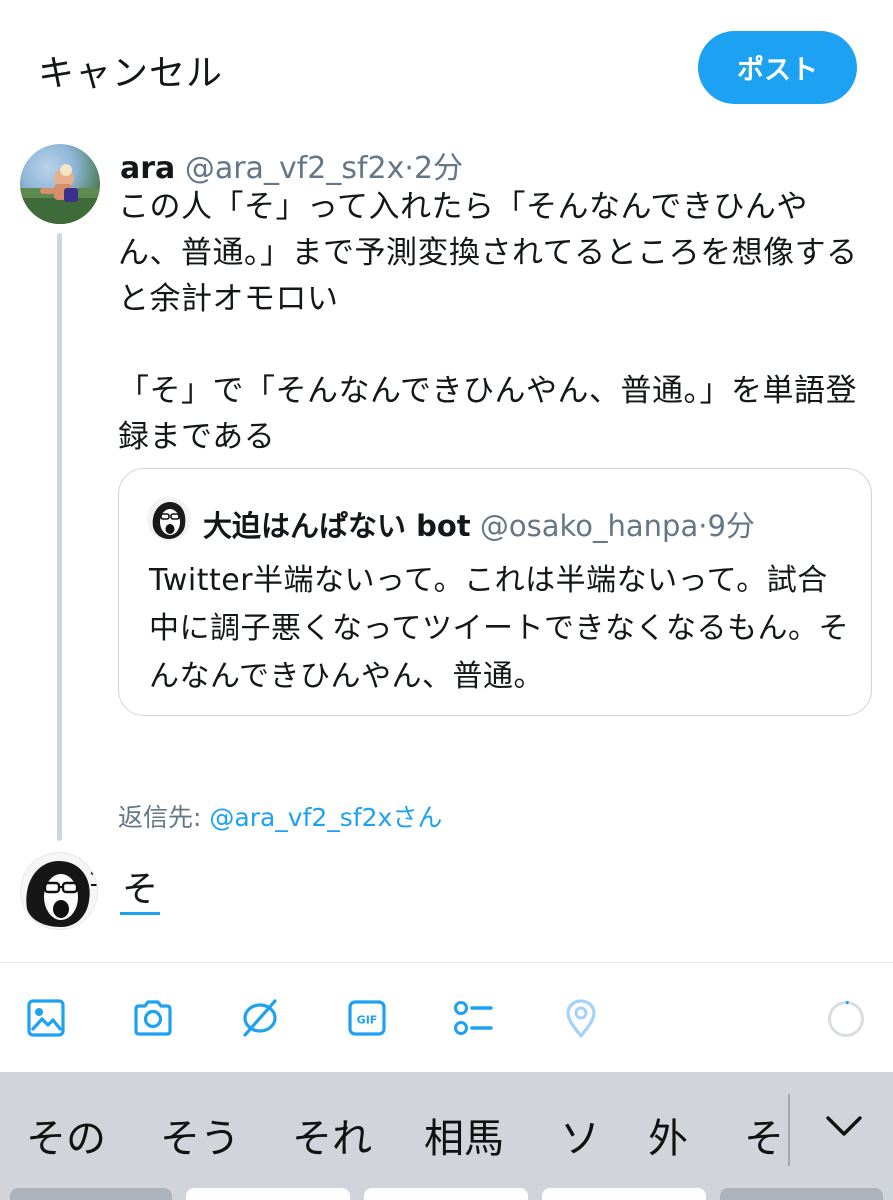  What do you see at coordinates (417, 817) in the screenshot?
I see `replying-to-suffix: さん` at bounding box center [417, 817].